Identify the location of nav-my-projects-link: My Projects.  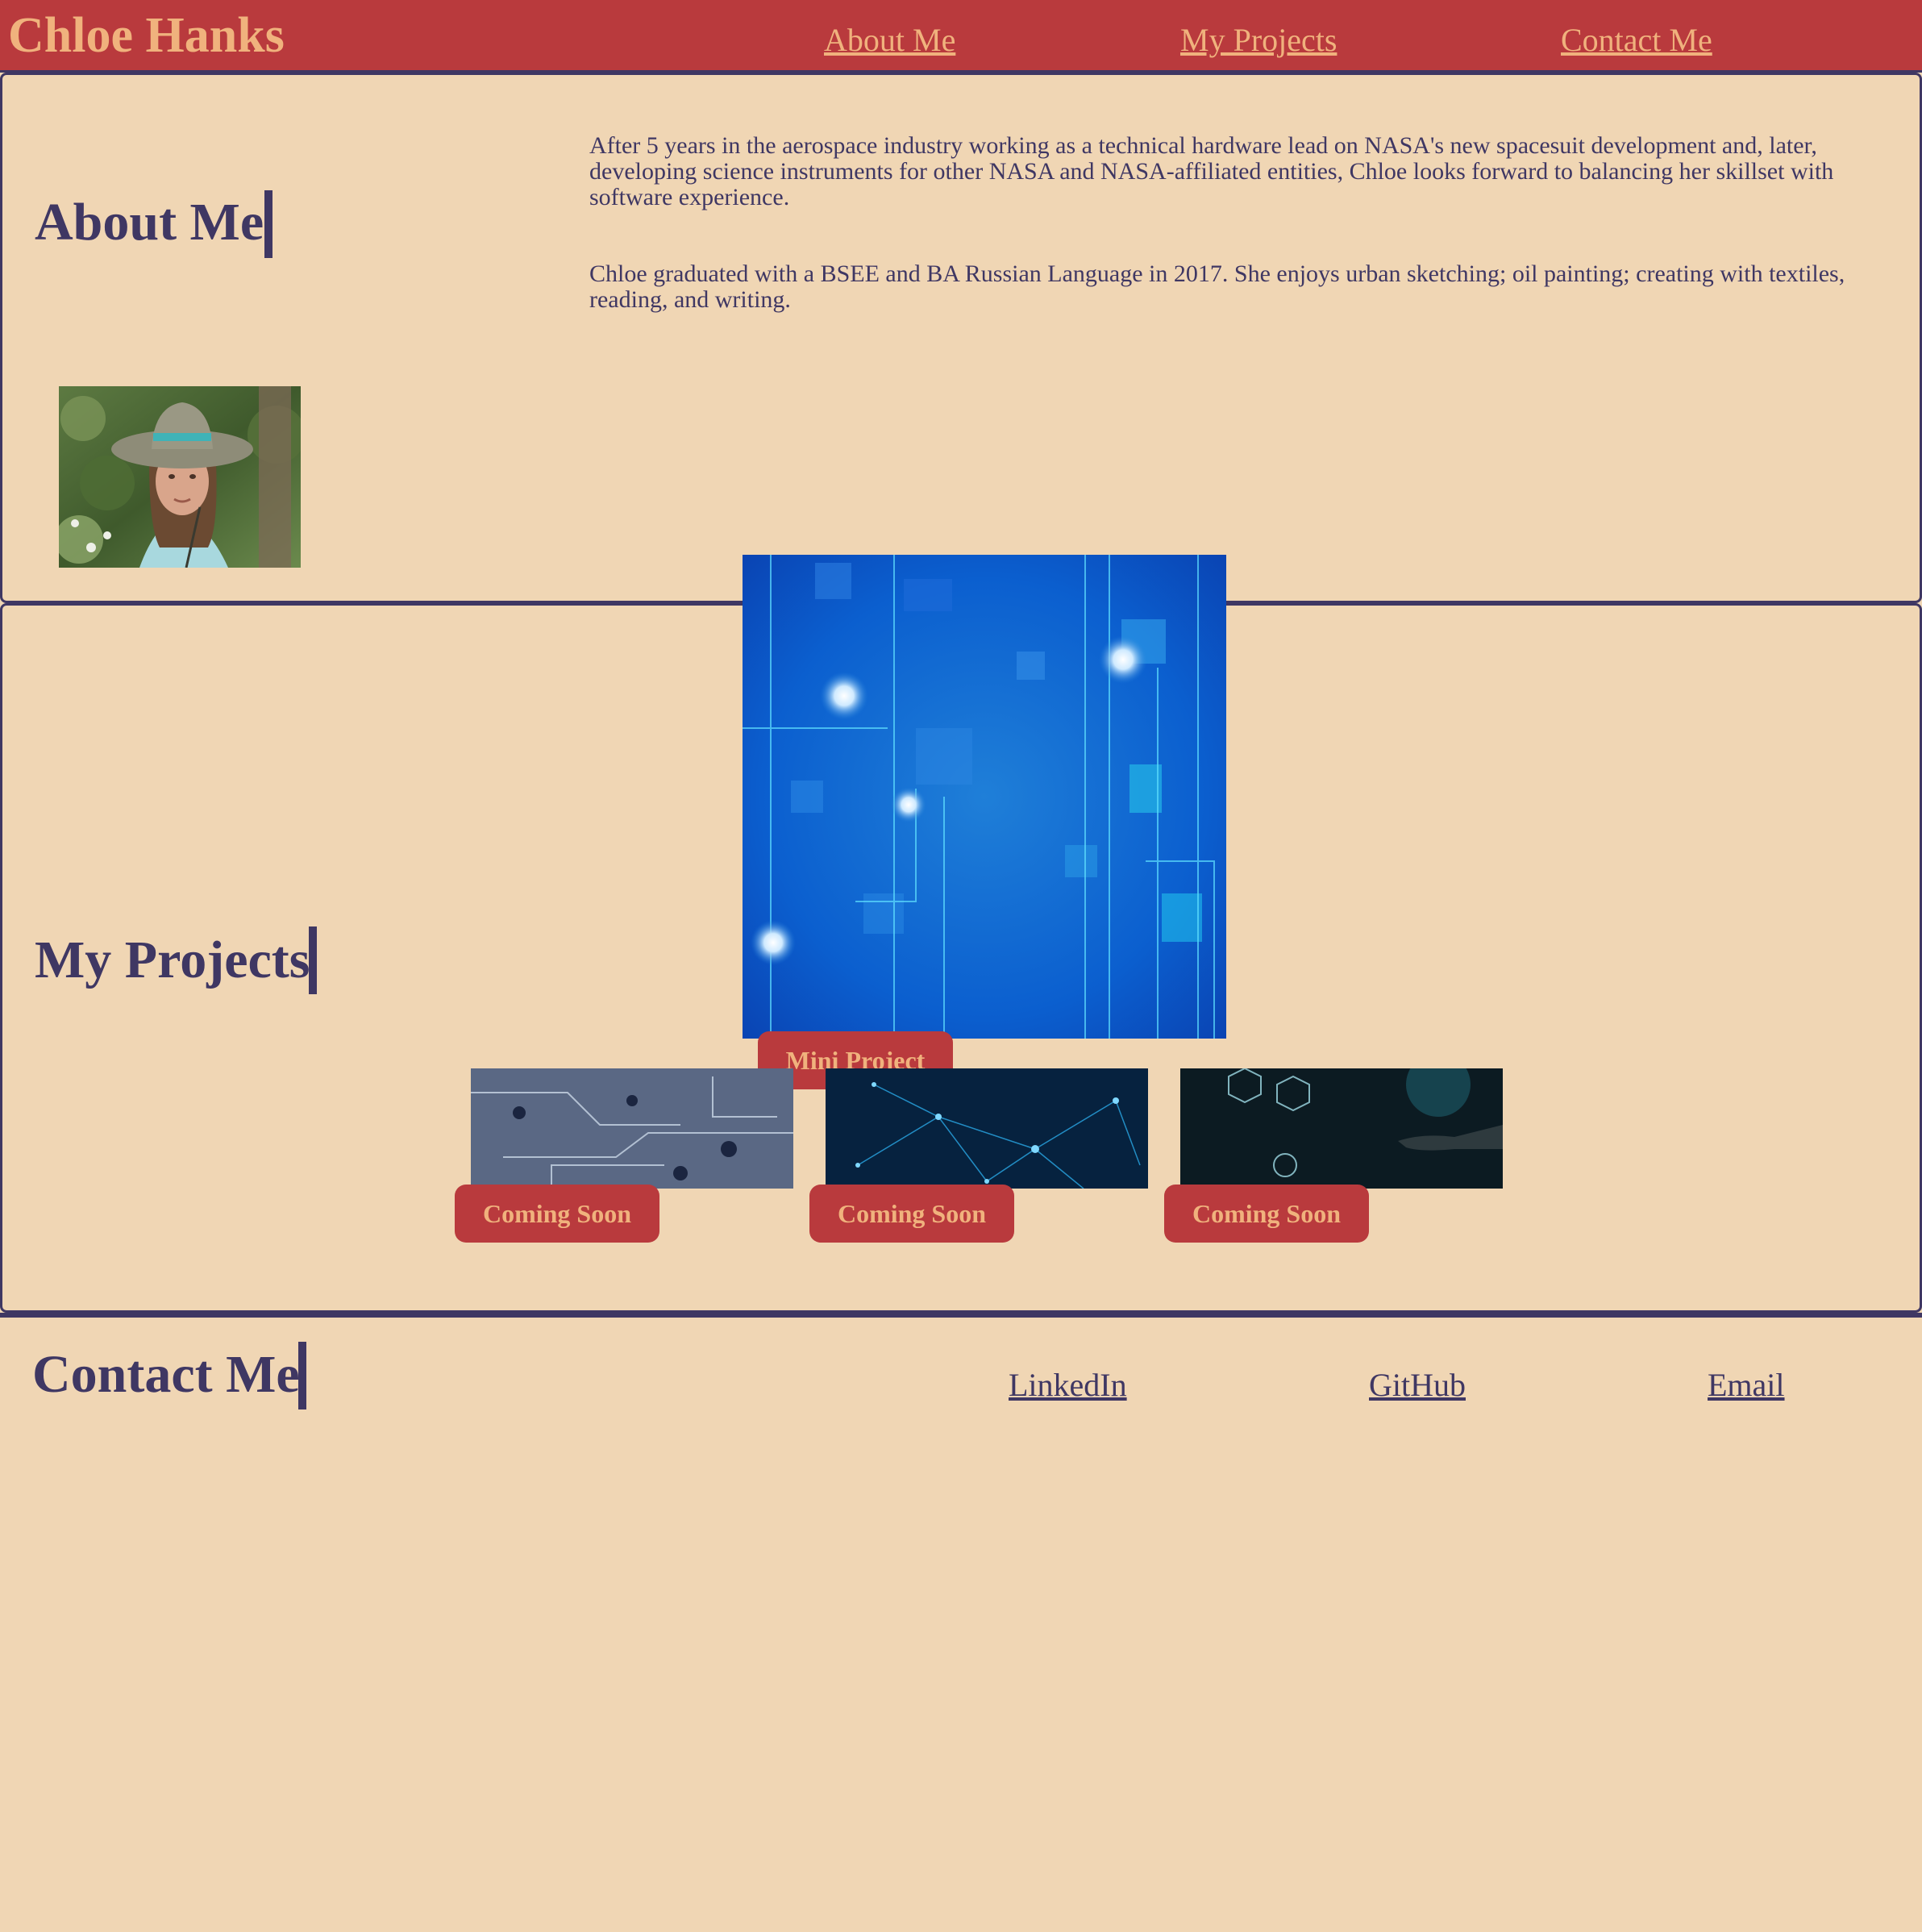
(1258, 40).